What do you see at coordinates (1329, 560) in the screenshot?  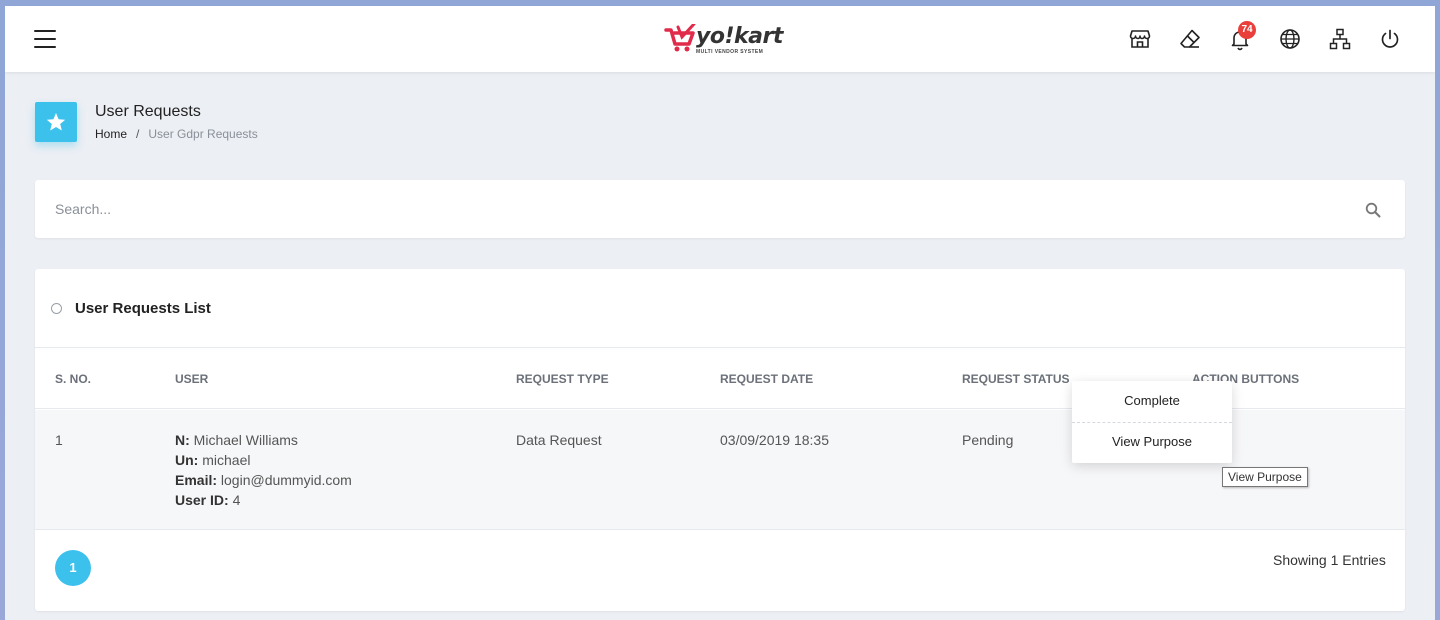 I see `showing-entries: Showing 1 Entries` at bounding box center [1329, 560].